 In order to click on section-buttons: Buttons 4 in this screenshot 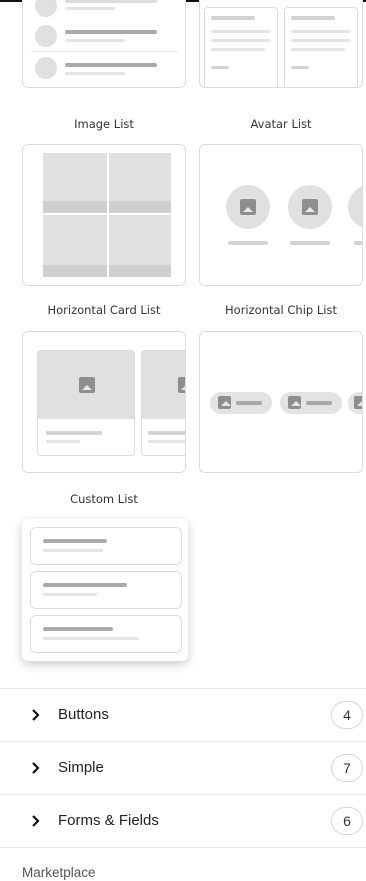, I will do `click(183, 714)`.